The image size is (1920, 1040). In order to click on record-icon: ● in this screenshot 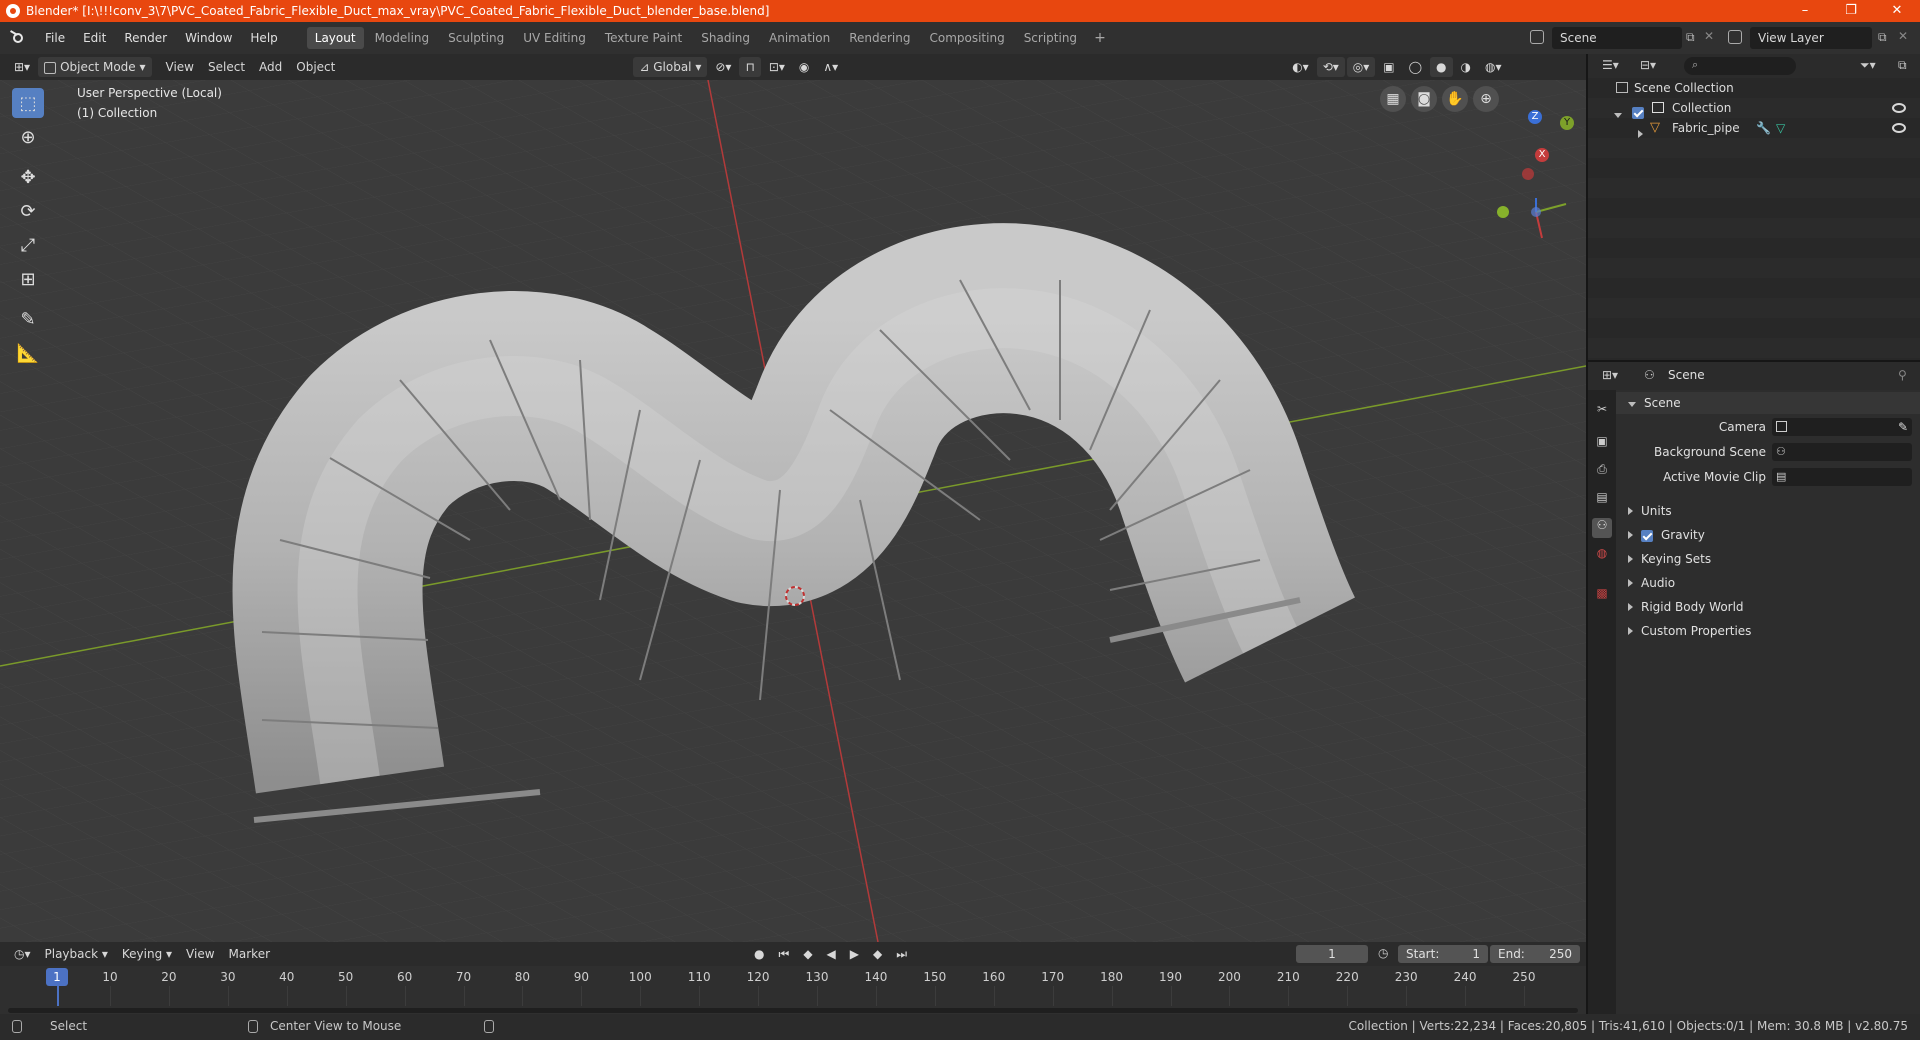, I will do `click(759, 954)`.